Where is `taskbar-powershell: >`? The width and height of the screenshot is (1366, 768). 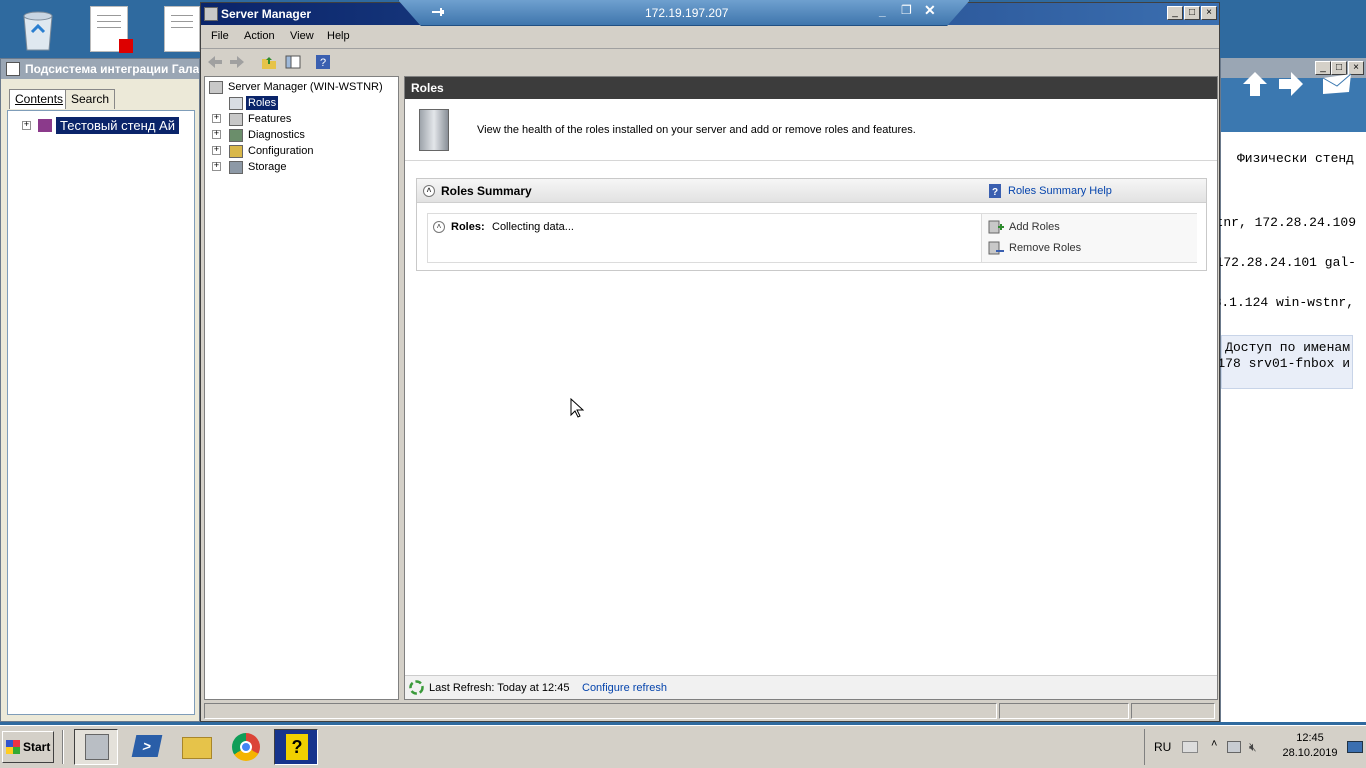 taskbar-powershell: > is located at coordinates (146, 747).